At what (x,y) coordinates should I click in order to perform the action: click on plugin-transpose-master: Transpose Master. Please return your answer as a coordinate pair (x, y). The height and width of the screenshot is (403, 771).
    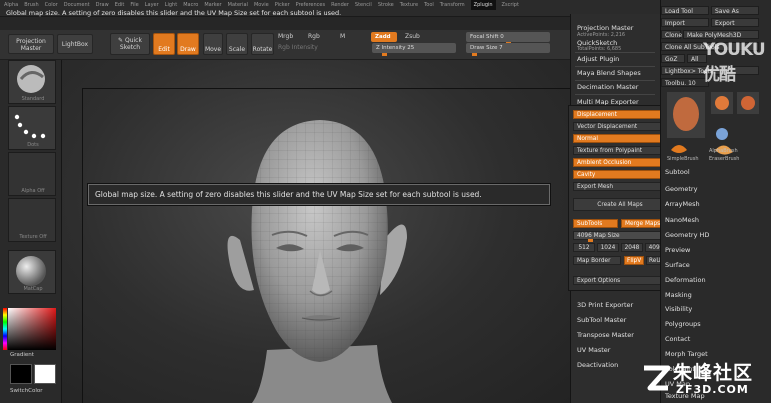
    Looking at the image, I should click on (605, 335).